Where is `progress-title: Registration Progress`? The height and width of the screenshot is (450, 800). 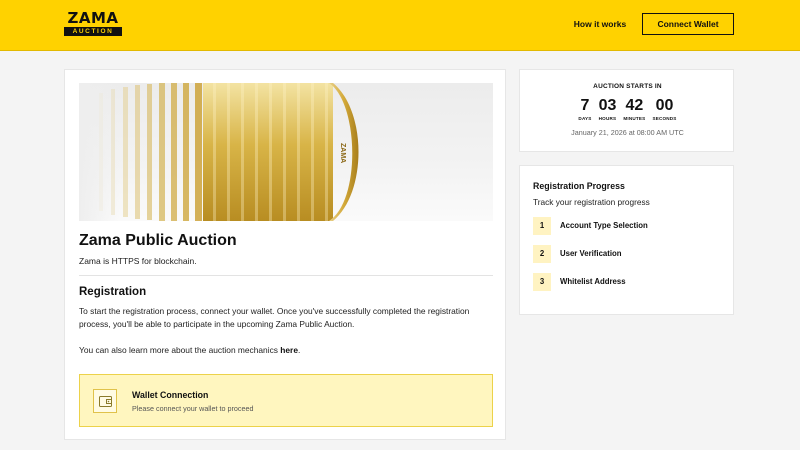 progress-title: Registration Progress is located at coordinates (579, 186).